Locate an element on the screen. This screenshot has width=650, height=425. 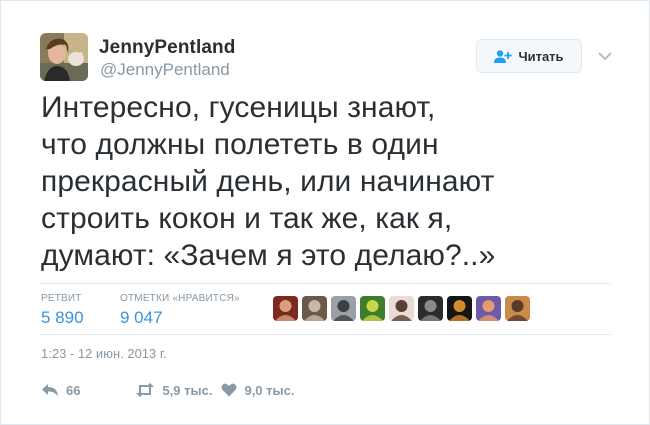
reply-count: 66 is located at coordinates (73, 390).